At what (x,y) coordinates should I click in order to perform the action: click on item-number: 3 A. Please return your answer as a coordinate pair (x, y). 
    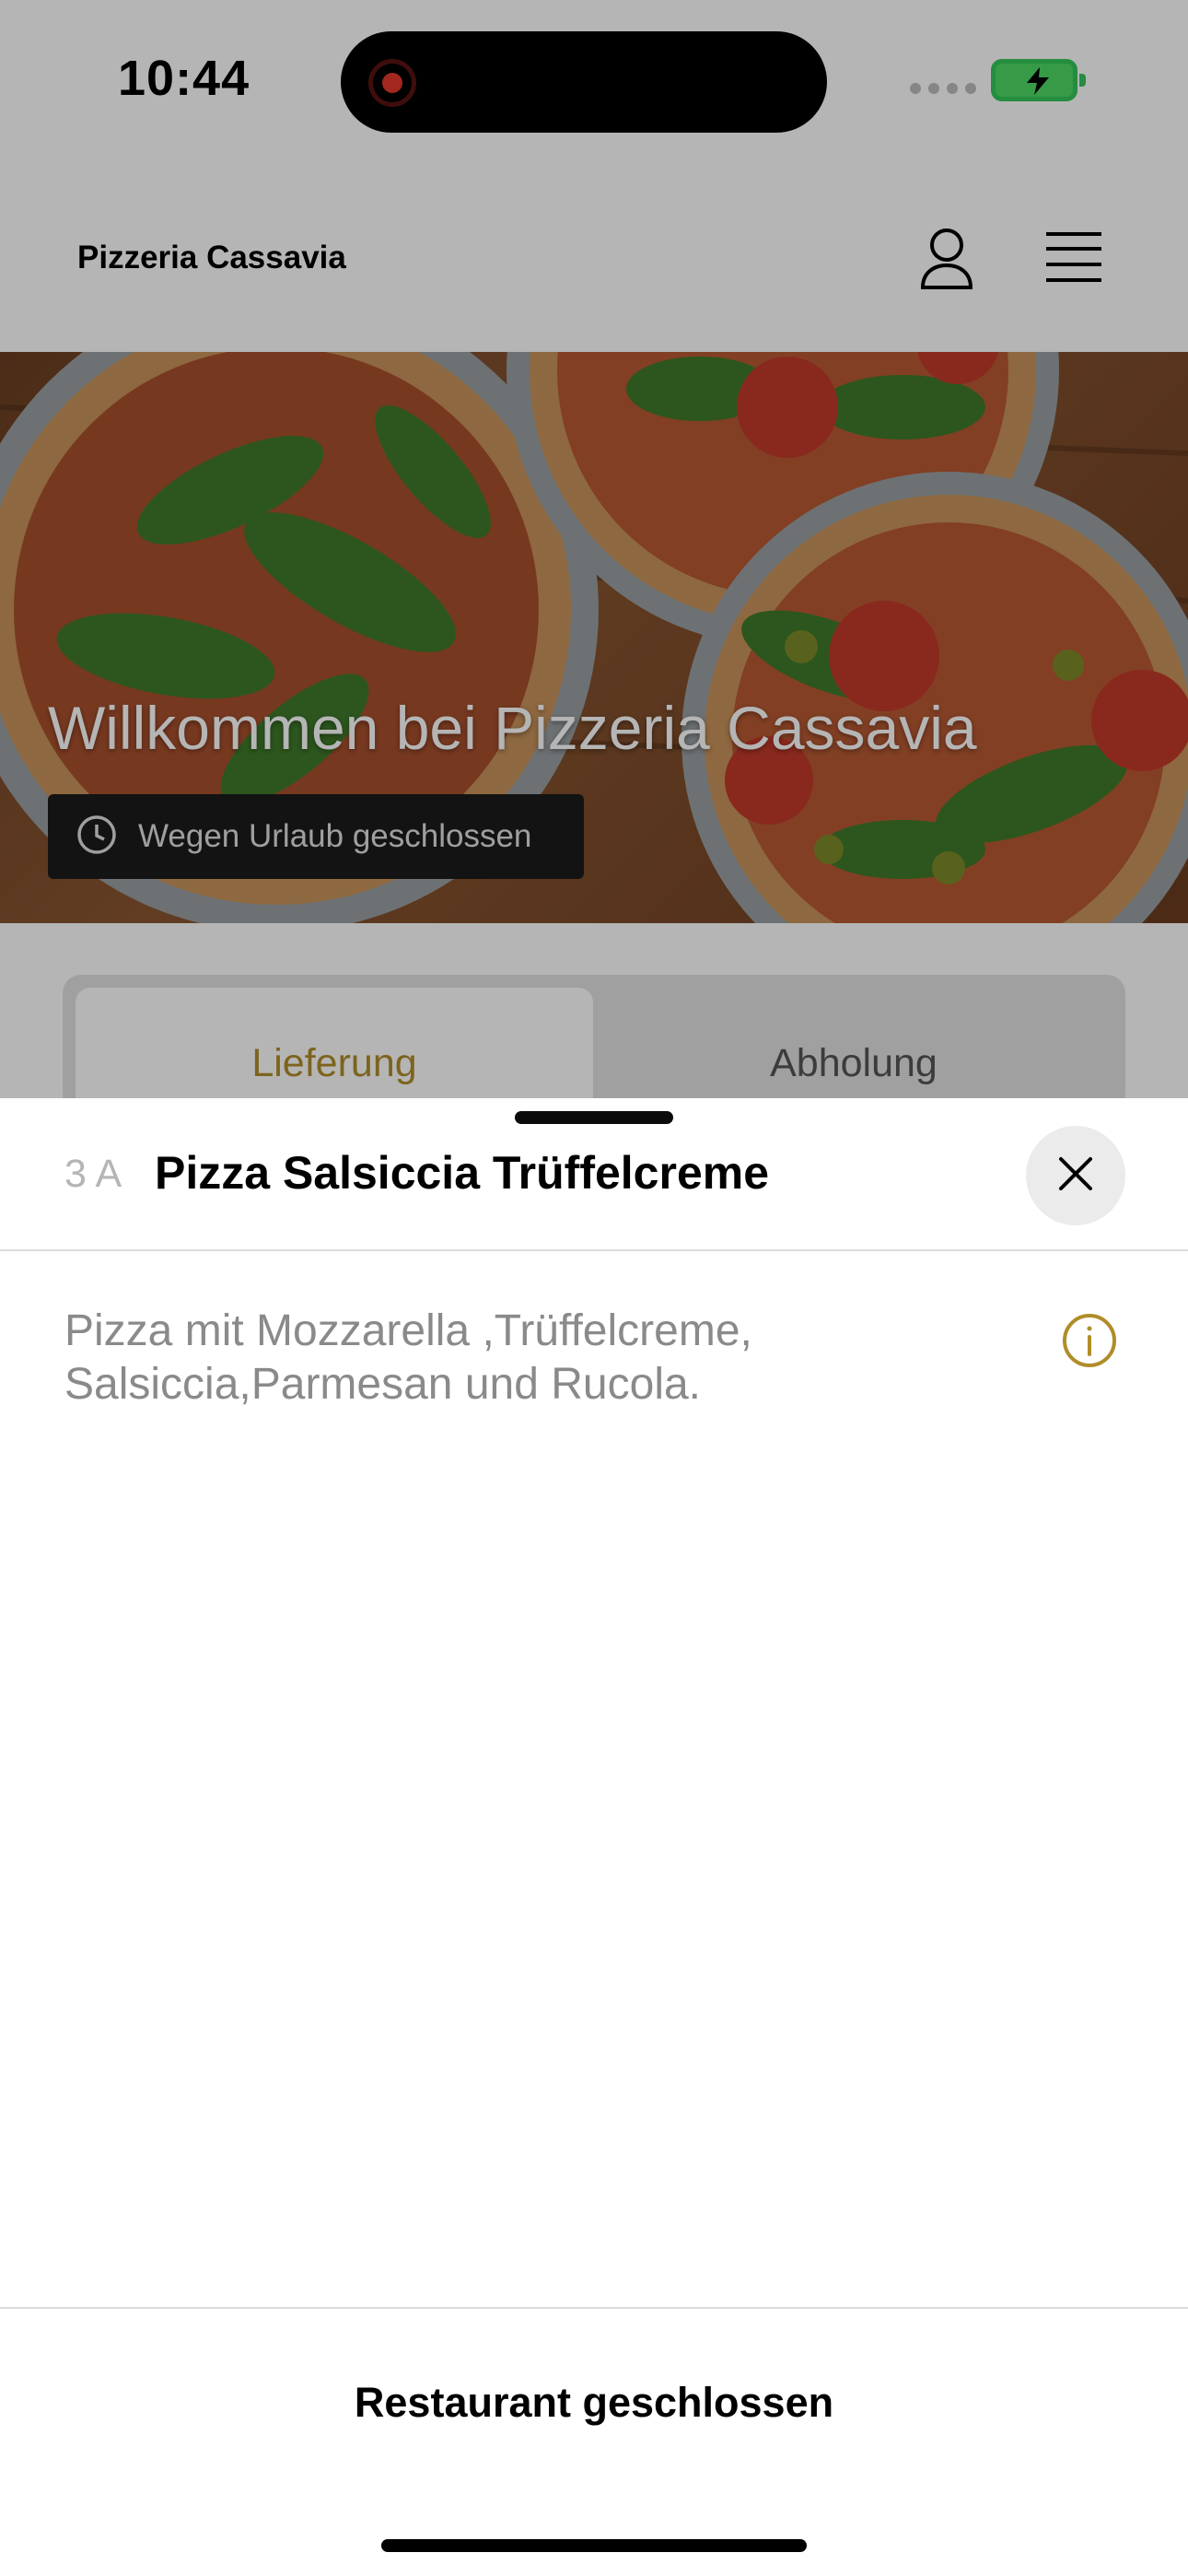
    Looking at the image, I should click on (93, 1174).